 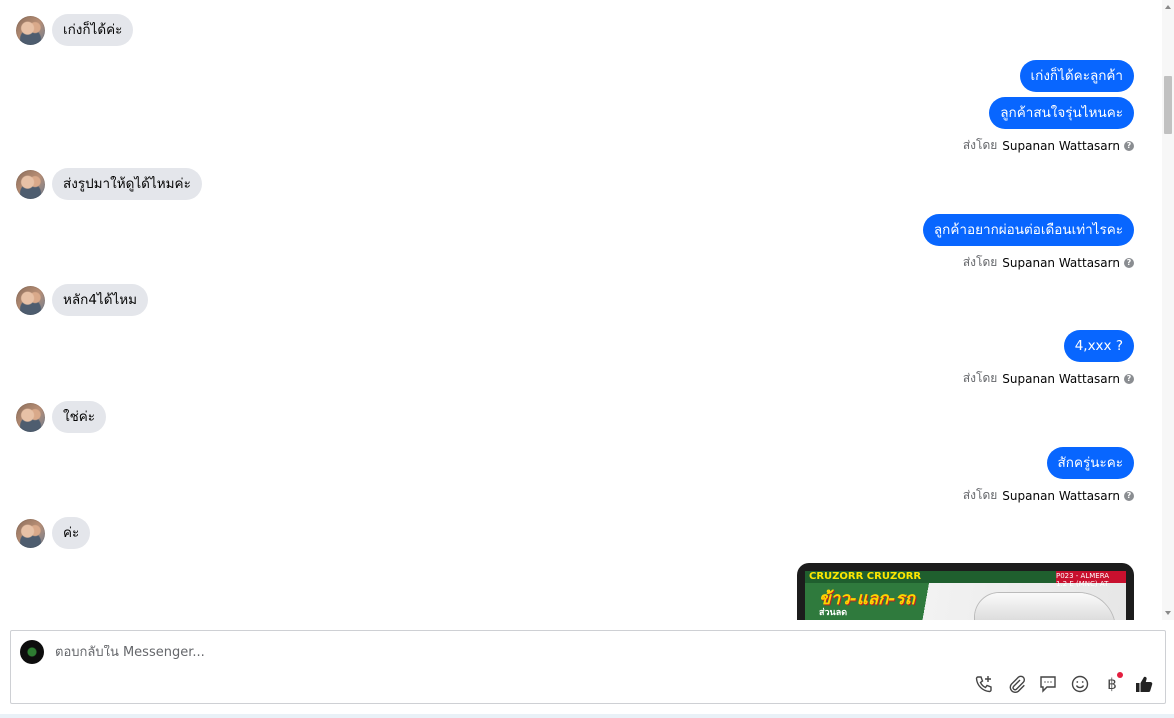 I want to click on incoming-message: ค่ะ, so click(x=53, y=533).